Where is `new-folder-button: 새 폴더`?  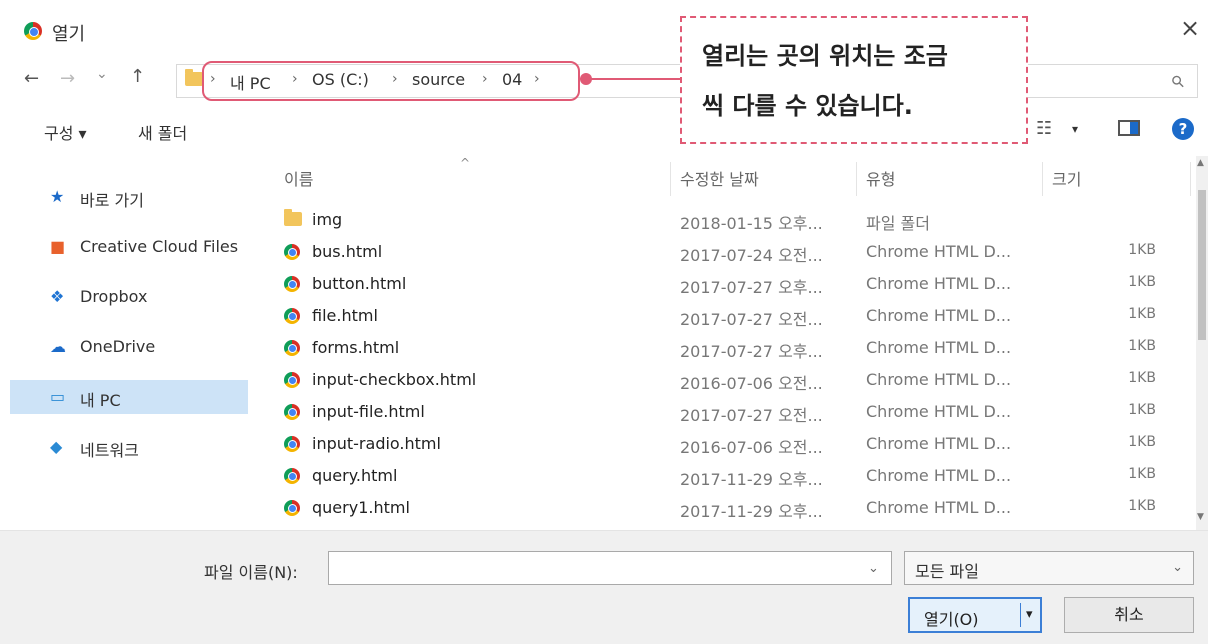
new-folder-button: 새 폴더 is located at coordinates (162, 132).